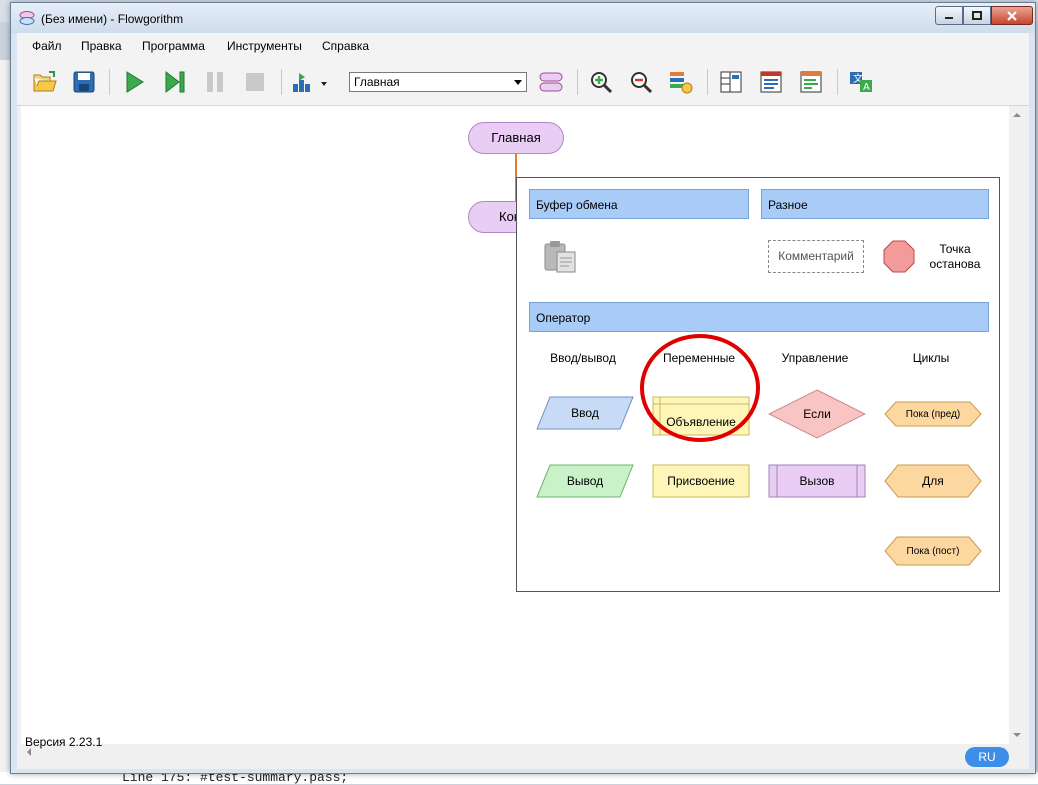 The image size is (1038, 785). I want to click on menu-program: Программа, so click(173, 46).